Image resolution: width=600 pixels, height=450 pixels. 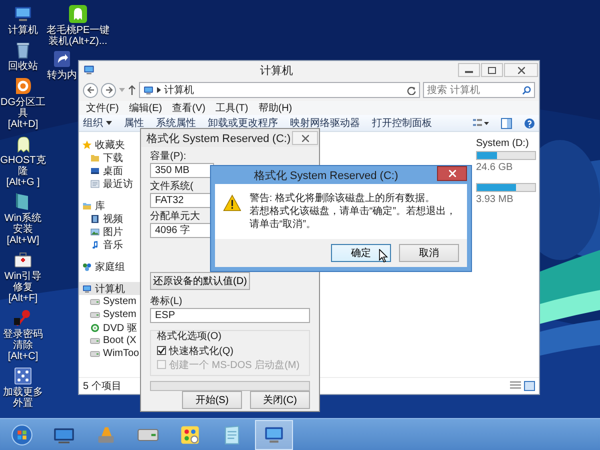 I want to click on dialog-button: 开始(S), so click(x=212, y=400).